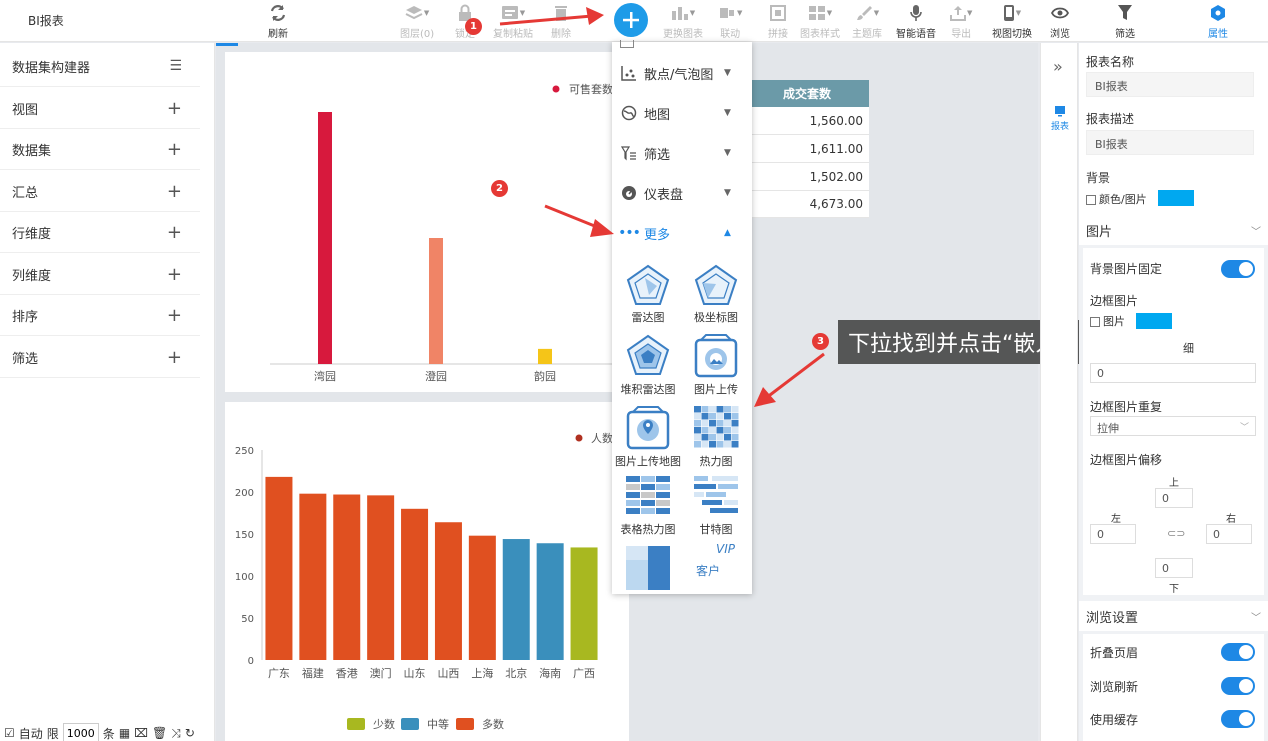 The width and height of the screenshot is (1268, 741). What do you see at coordinates (1173, 616) in the screenshot?
I see `browse-settings-header: 浏览设置 ﹀` at bounding box center [1173, 616].